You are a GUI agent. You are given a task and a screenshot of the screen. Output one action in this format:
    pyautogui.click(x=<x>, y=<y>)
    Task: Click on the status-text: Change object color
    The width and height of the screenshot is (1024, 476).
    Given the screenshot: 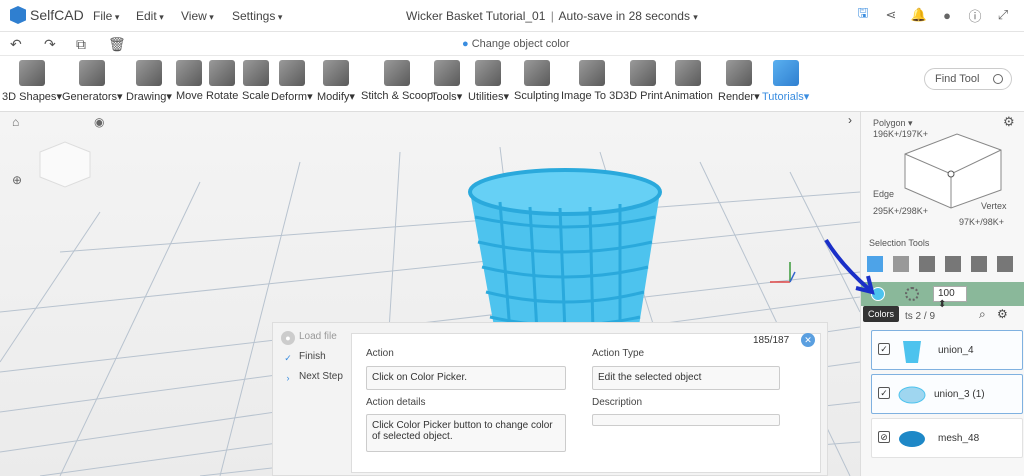 What is the action you would take?
    pyautogui.click(x=520, y=44)
    